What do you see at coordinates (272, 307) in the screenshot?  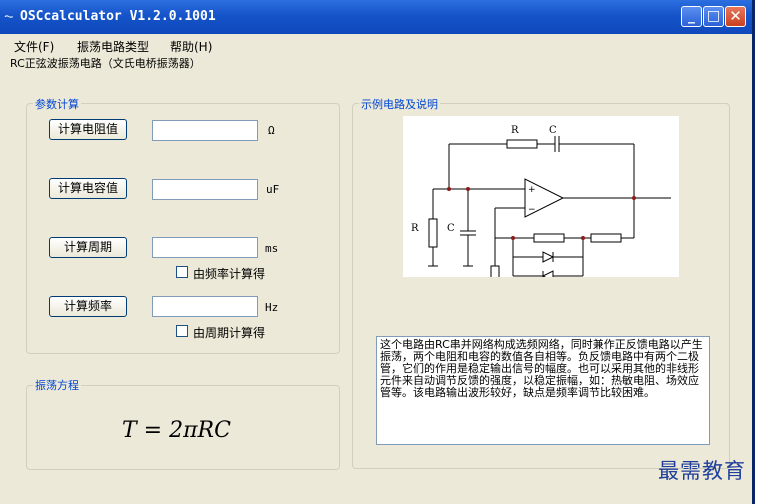 I see `frequency-unit: Hz` at bounding box center [272, 307].